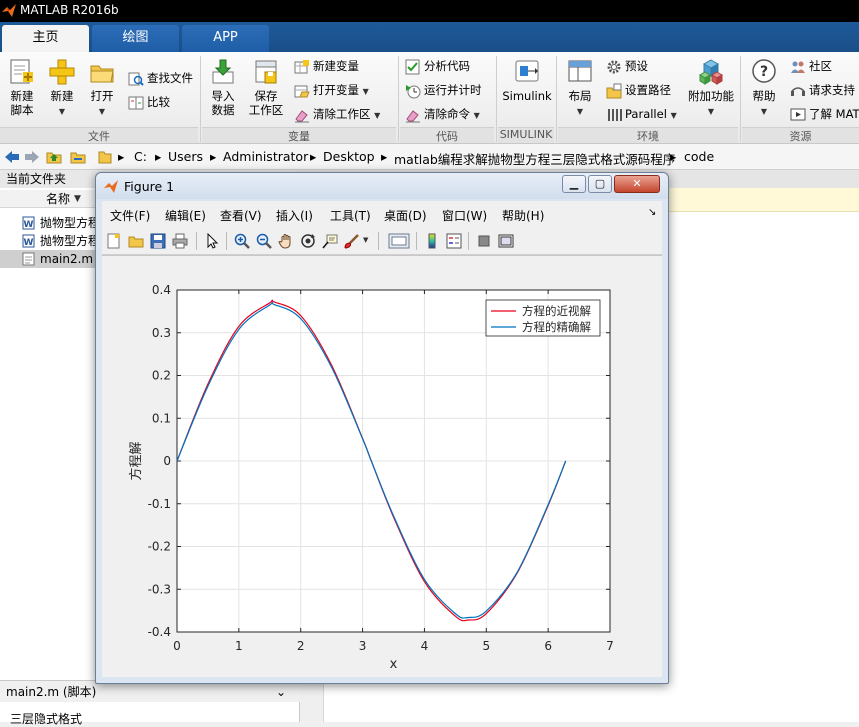 The height and width of the screenshot is (727, 859). I want to click on gear-icon, so click(614, 66).